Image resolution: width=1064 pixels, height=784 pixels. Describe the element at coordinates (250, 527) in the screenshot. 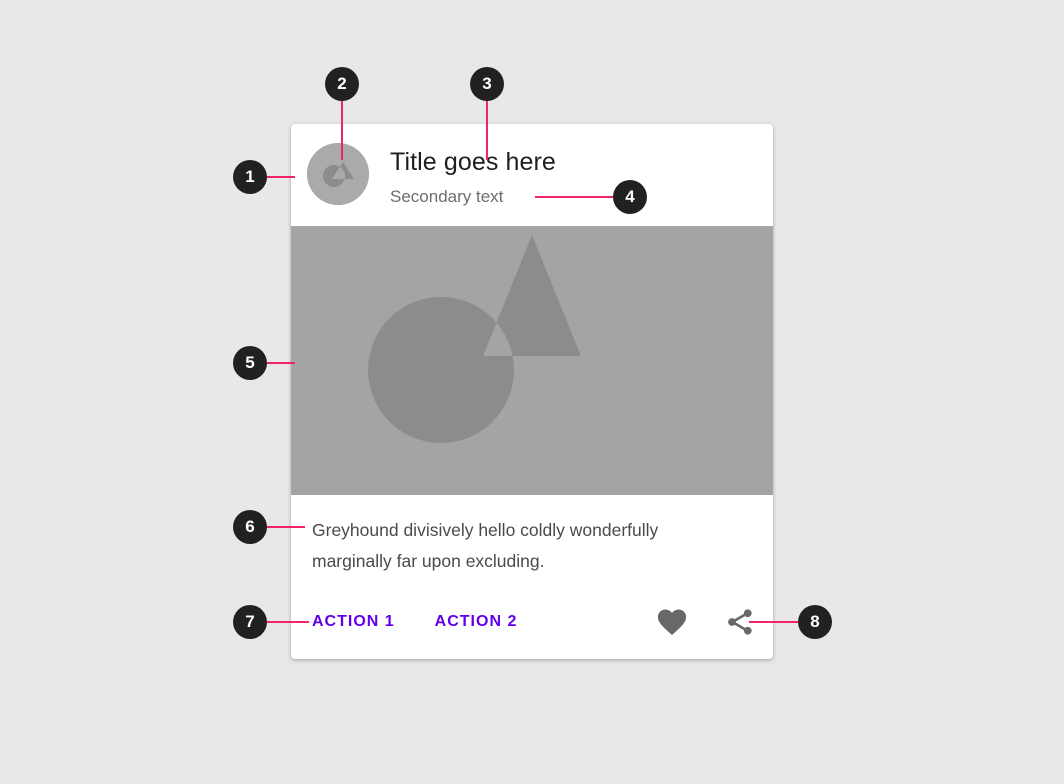

I see `callout-badge-6: 6` at that location.